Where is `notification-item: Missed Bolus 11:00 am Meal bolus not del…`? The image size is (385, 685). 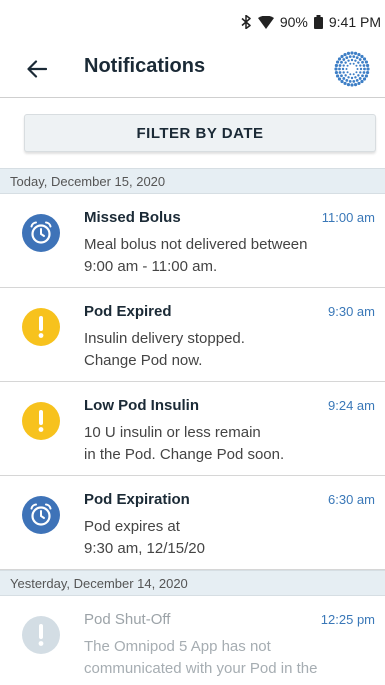 notification-item: Missed Bolus 11:00 am Meal bolus not del… is located at coordinates (192, 241).